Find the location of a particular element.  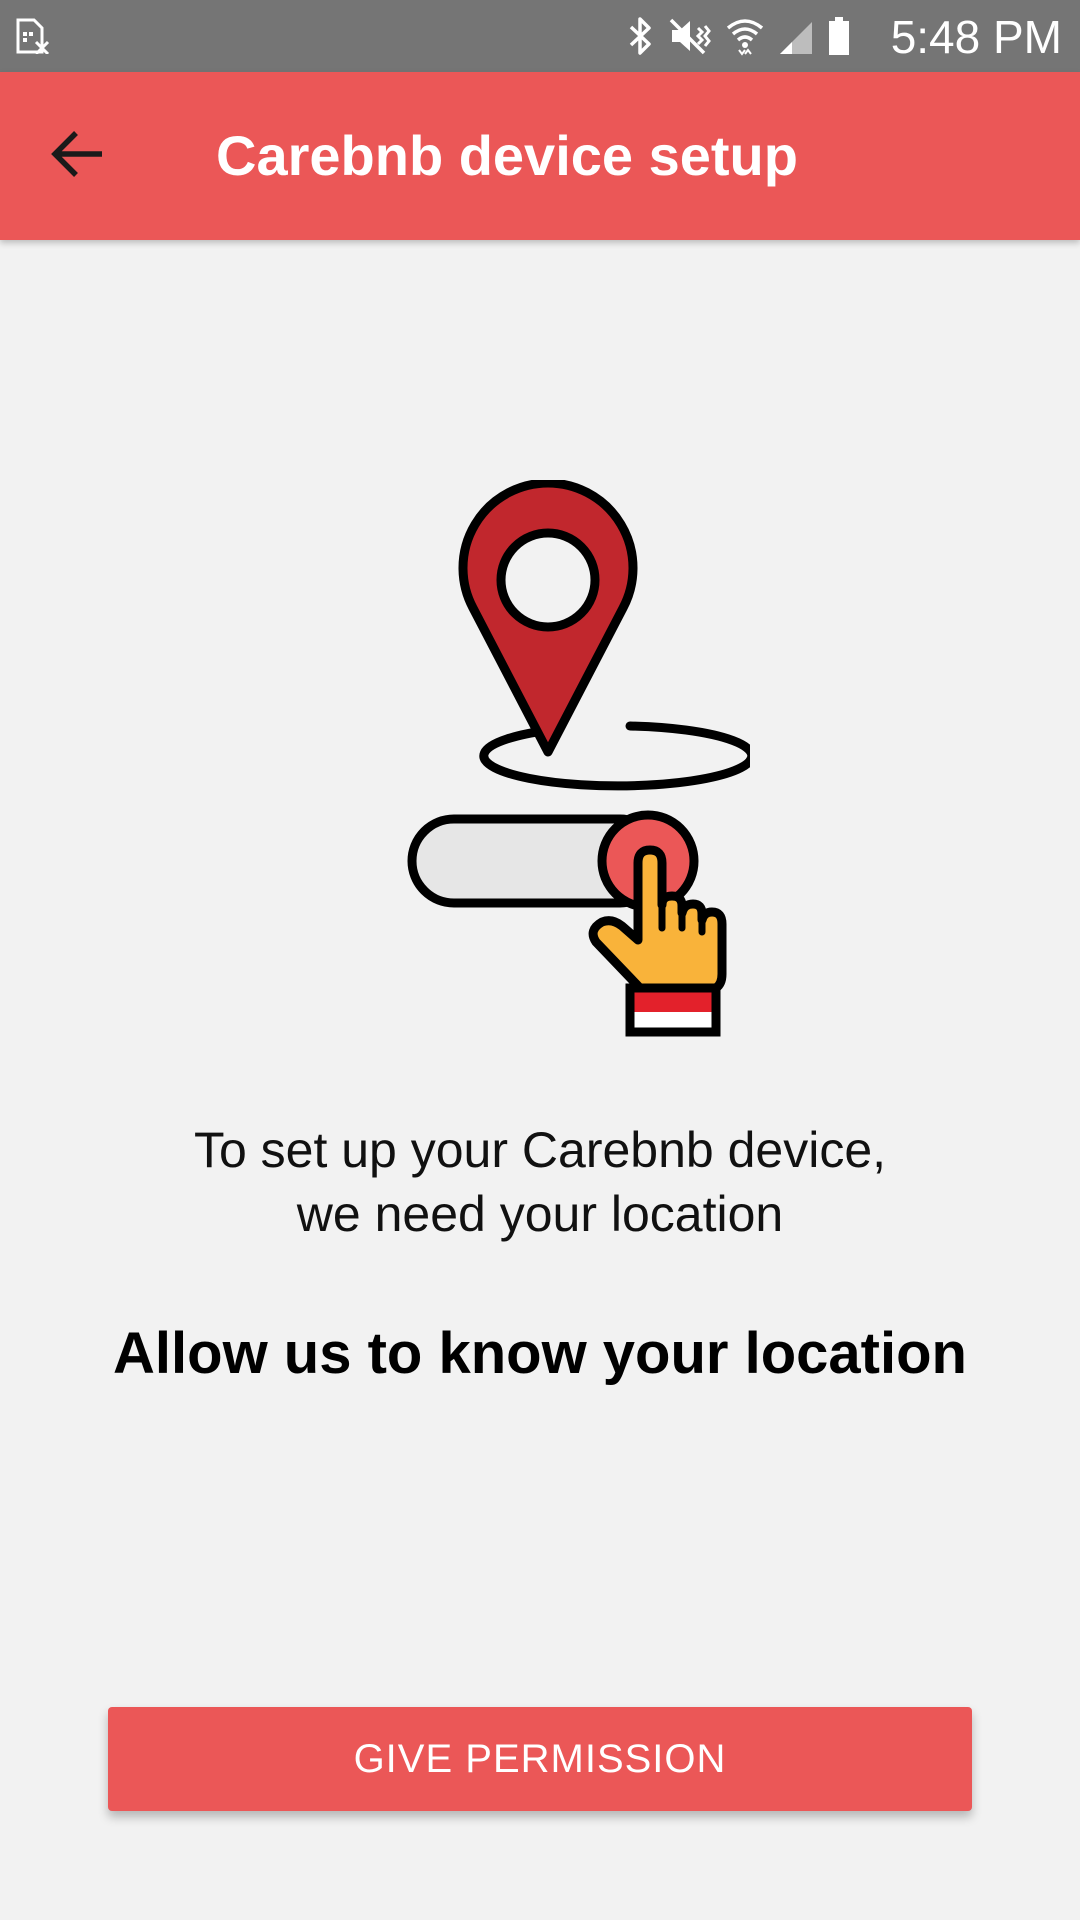

bluetooth-icon is located at coordinates (641, 36).